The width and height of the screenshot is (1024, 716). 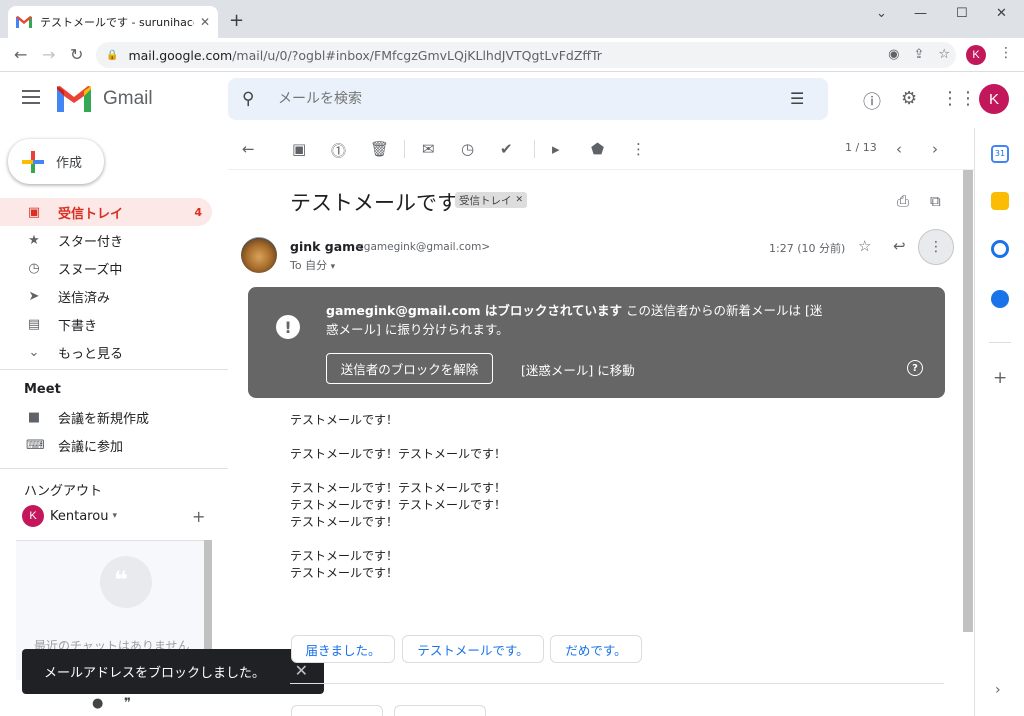 What do you see at coordinates (881, 13) in the screenshot?
I see `tab-search-icon: ⌄` at bounding box center [881, 13].